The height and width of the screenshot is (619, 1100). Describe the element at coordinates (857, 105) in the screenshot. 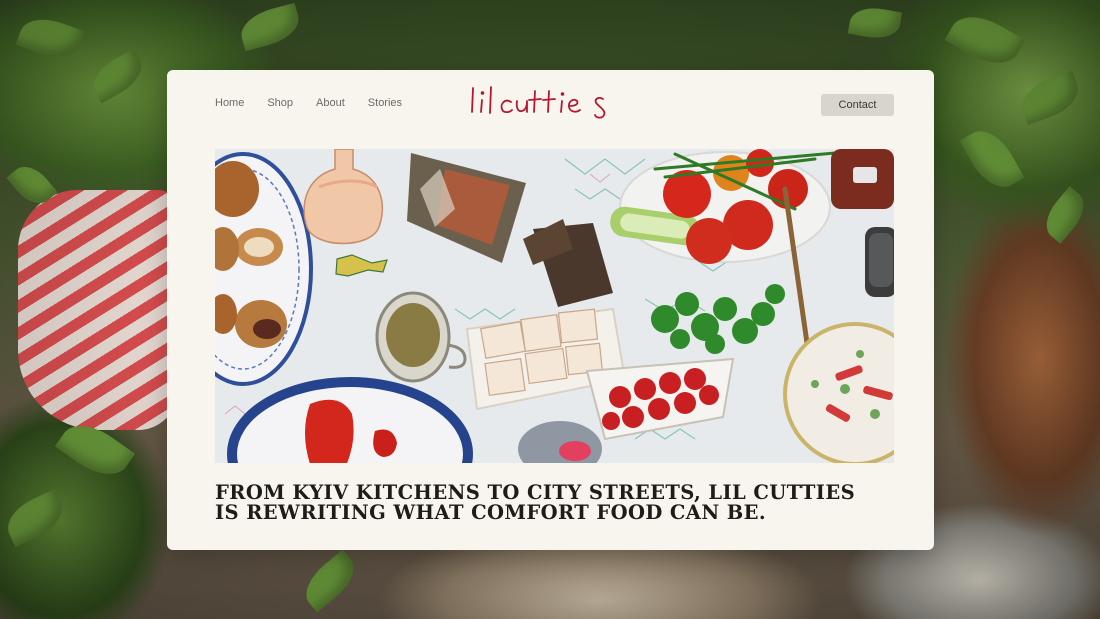

I see `contact-button: Contact` at that location.